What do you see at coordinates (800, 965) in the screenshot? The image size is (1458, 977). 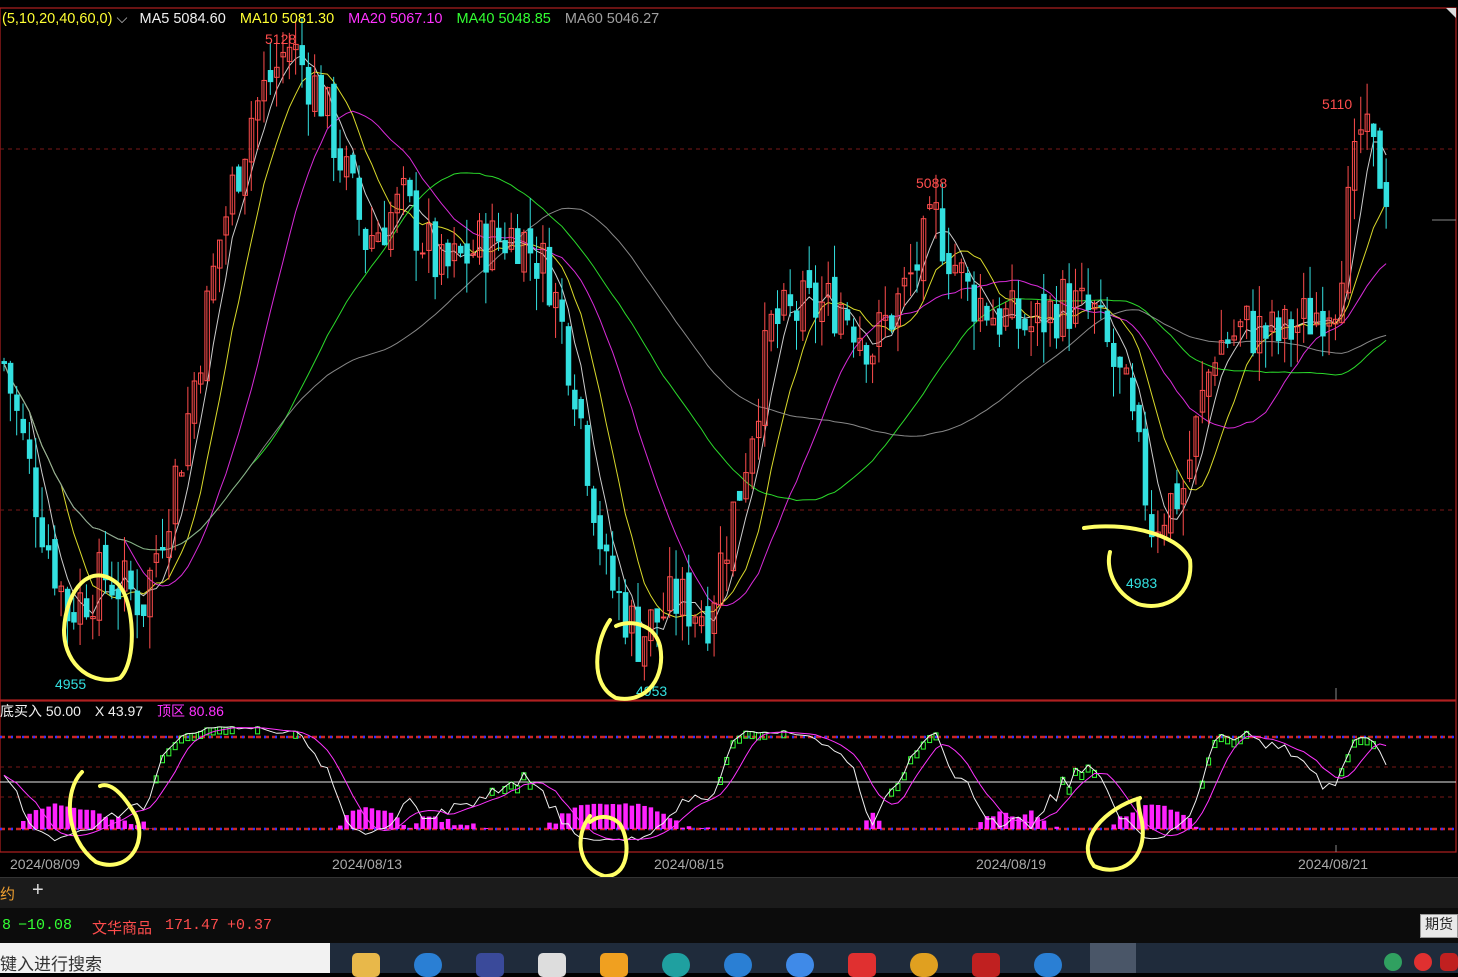 I see `rss-app-icon` at bounding box center [800, 965].